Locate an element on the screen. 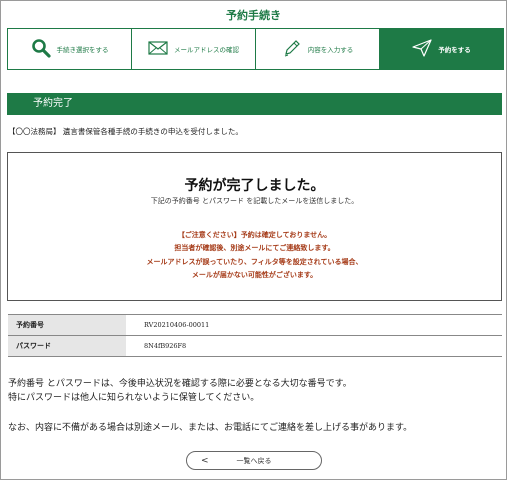  step-label: 手続き選択をする is located at coordinates (82, 50).